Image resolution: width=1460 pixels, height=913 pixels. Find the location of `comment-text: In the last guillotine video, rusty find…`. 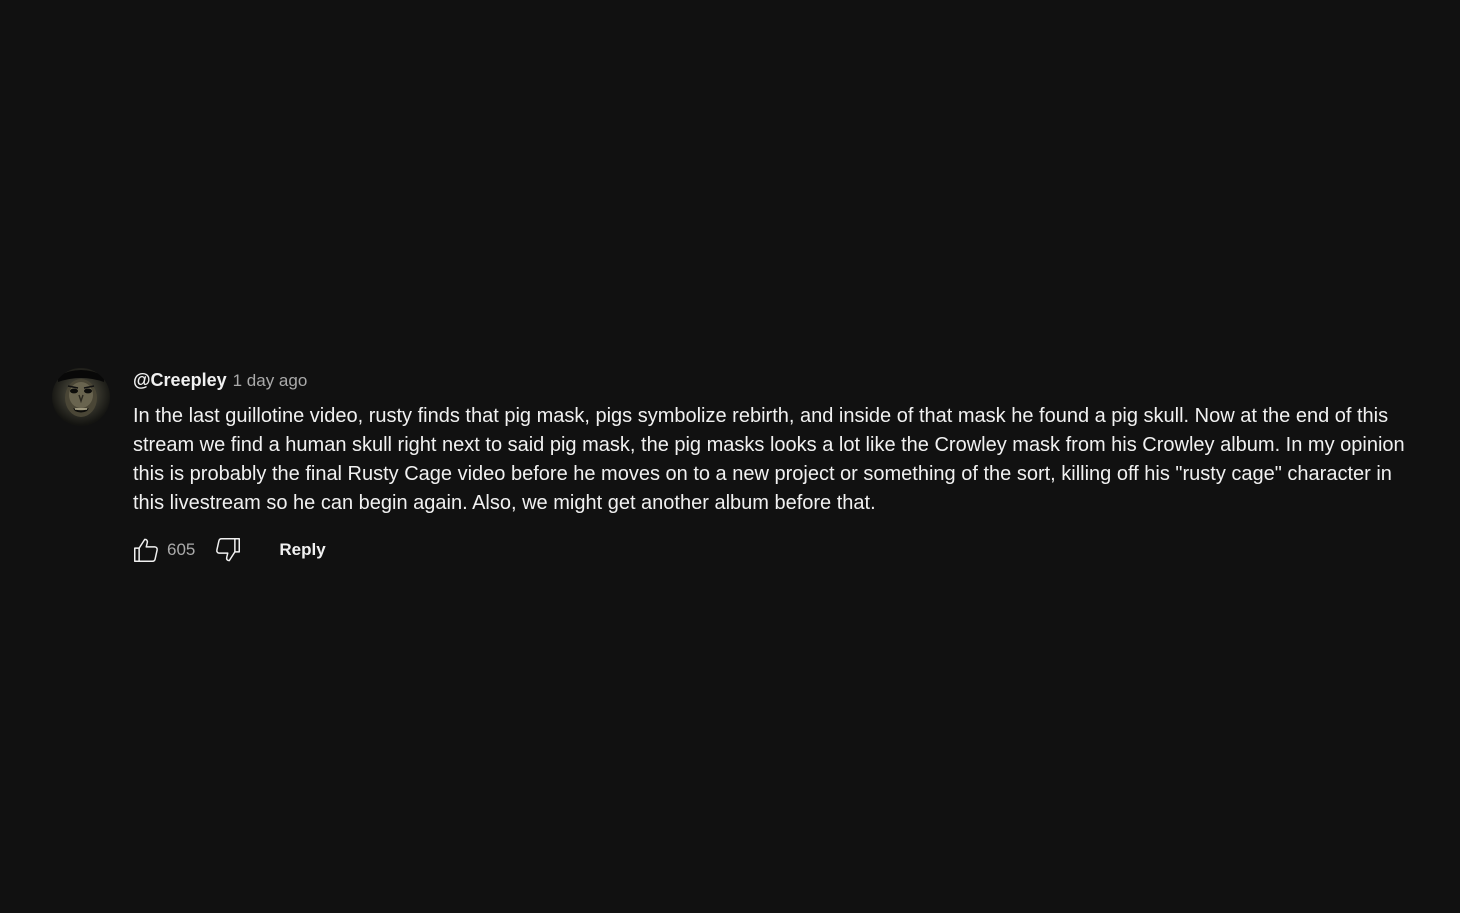

comment-text: In the last guillotine video, rusty find… is located at coordinates (769, 459).